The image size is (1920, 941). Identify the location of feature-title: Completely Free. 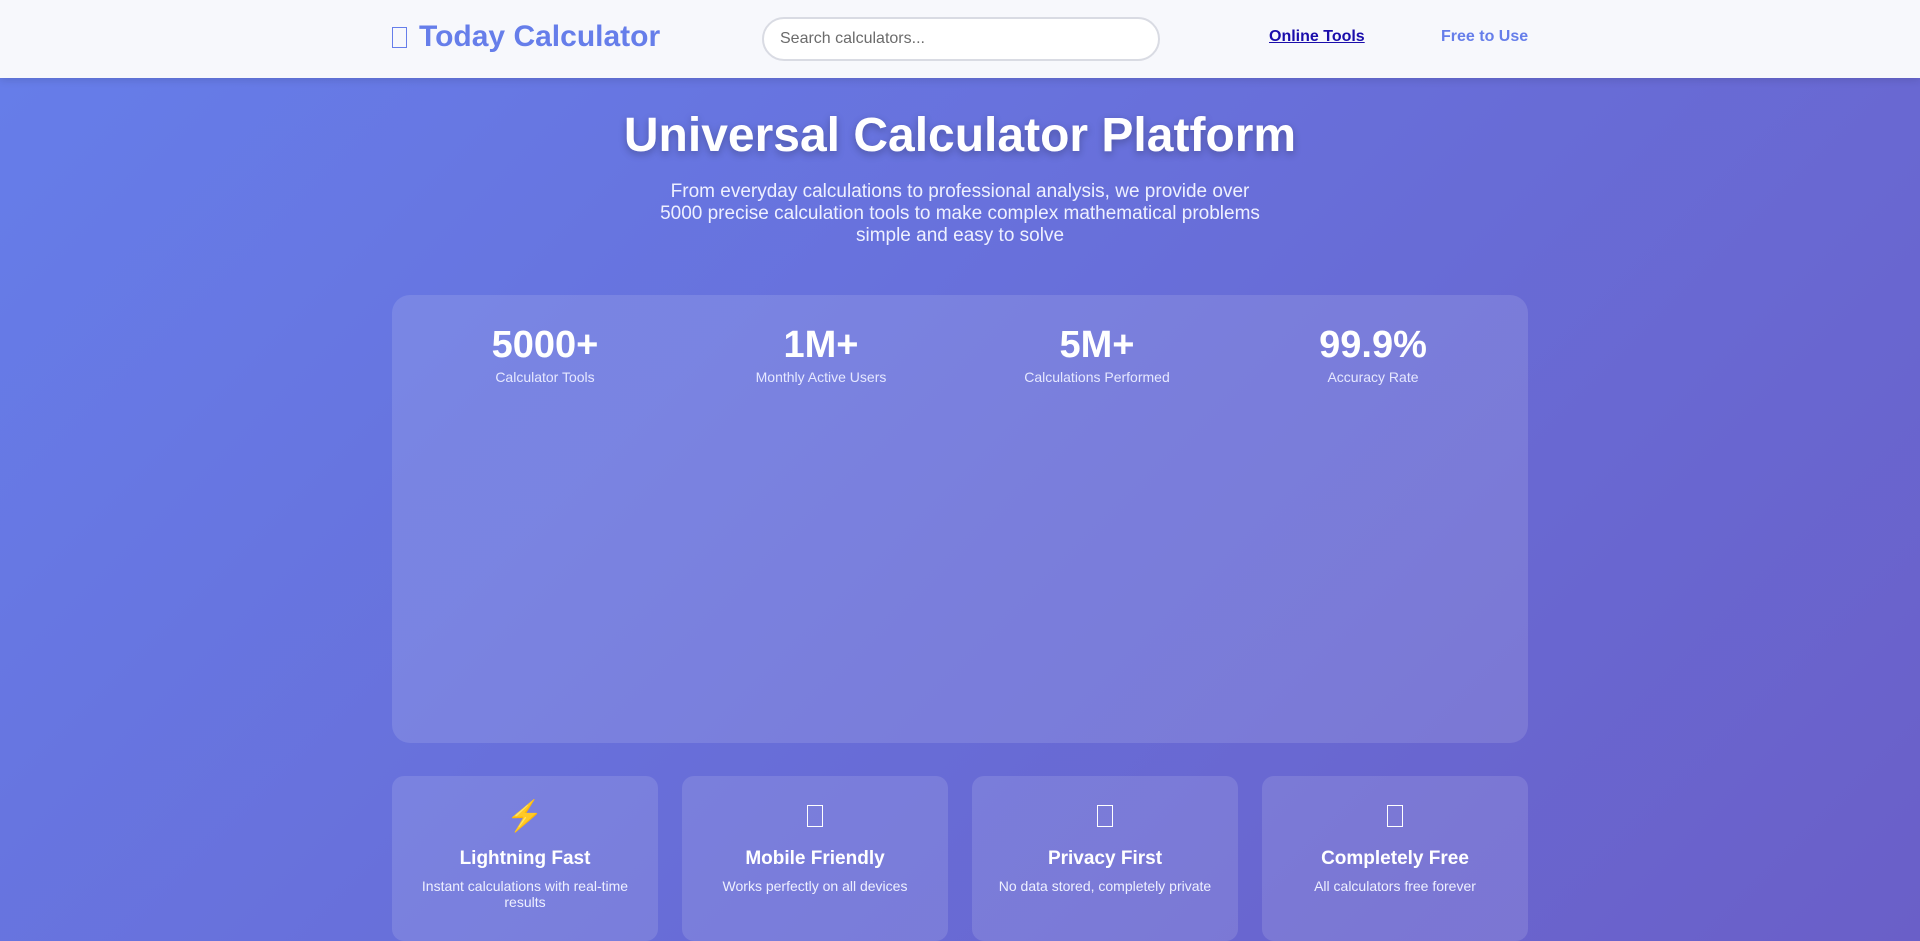
(1395, 858).